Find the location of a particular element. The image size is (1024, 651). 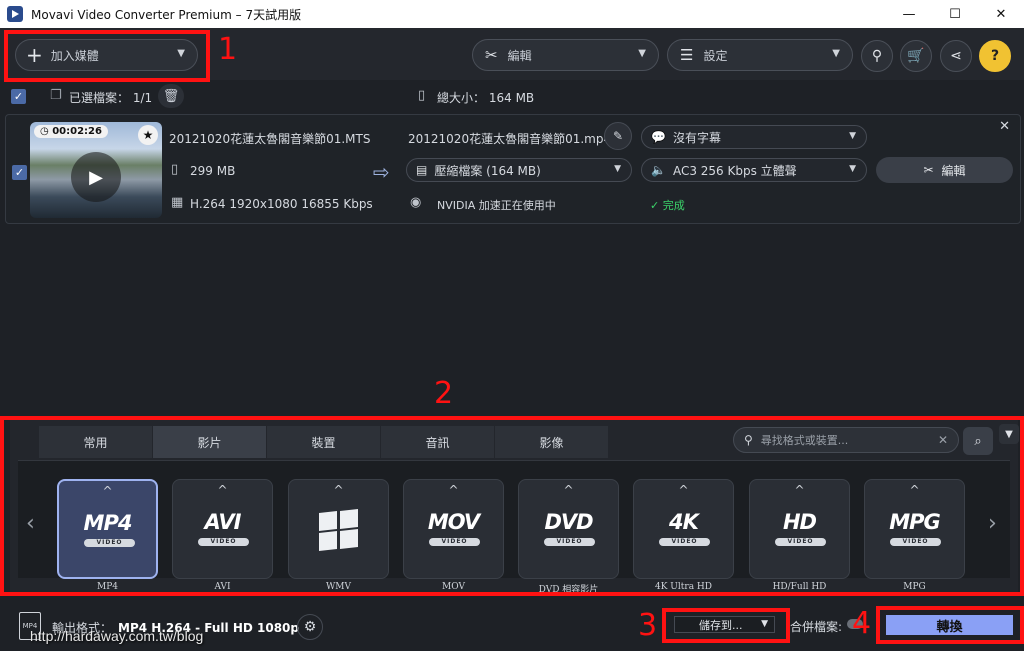

edit-file-button: ✂ 編輯 is located at coordinates (944, 170).